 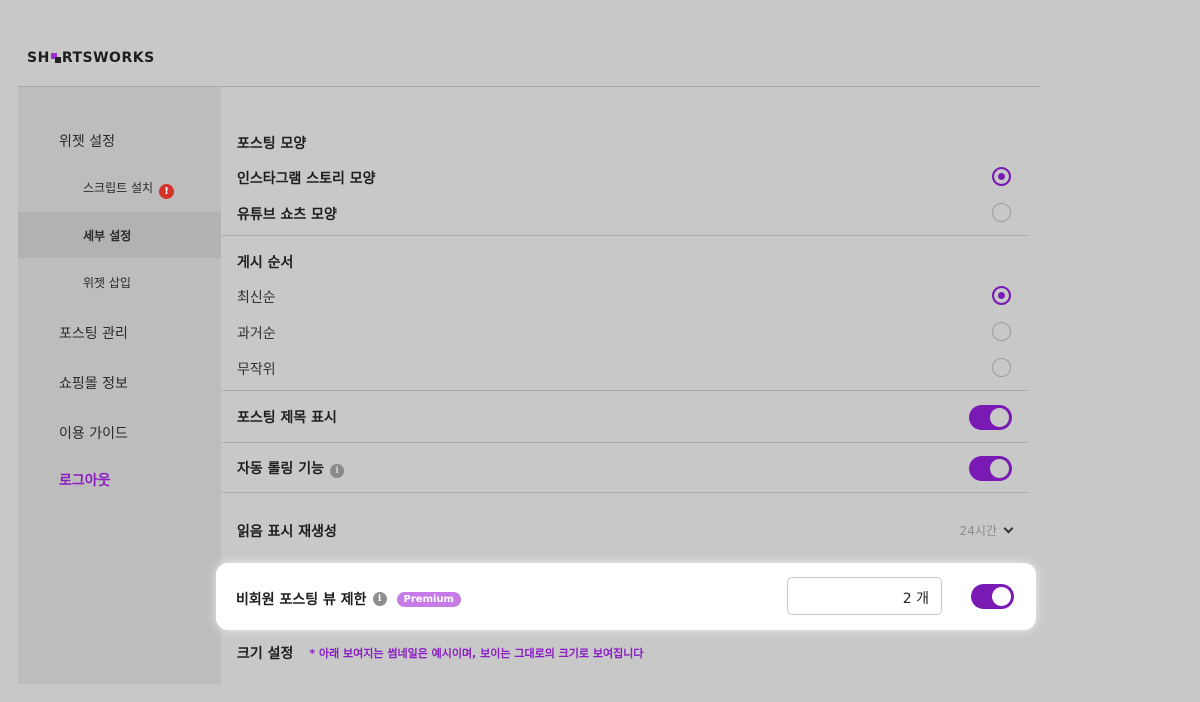 What do you see at coordinates (287, 418) in the screenshot?
I see `setting-label: 포스팅 제목 표시` at bounding box center [287, 418].